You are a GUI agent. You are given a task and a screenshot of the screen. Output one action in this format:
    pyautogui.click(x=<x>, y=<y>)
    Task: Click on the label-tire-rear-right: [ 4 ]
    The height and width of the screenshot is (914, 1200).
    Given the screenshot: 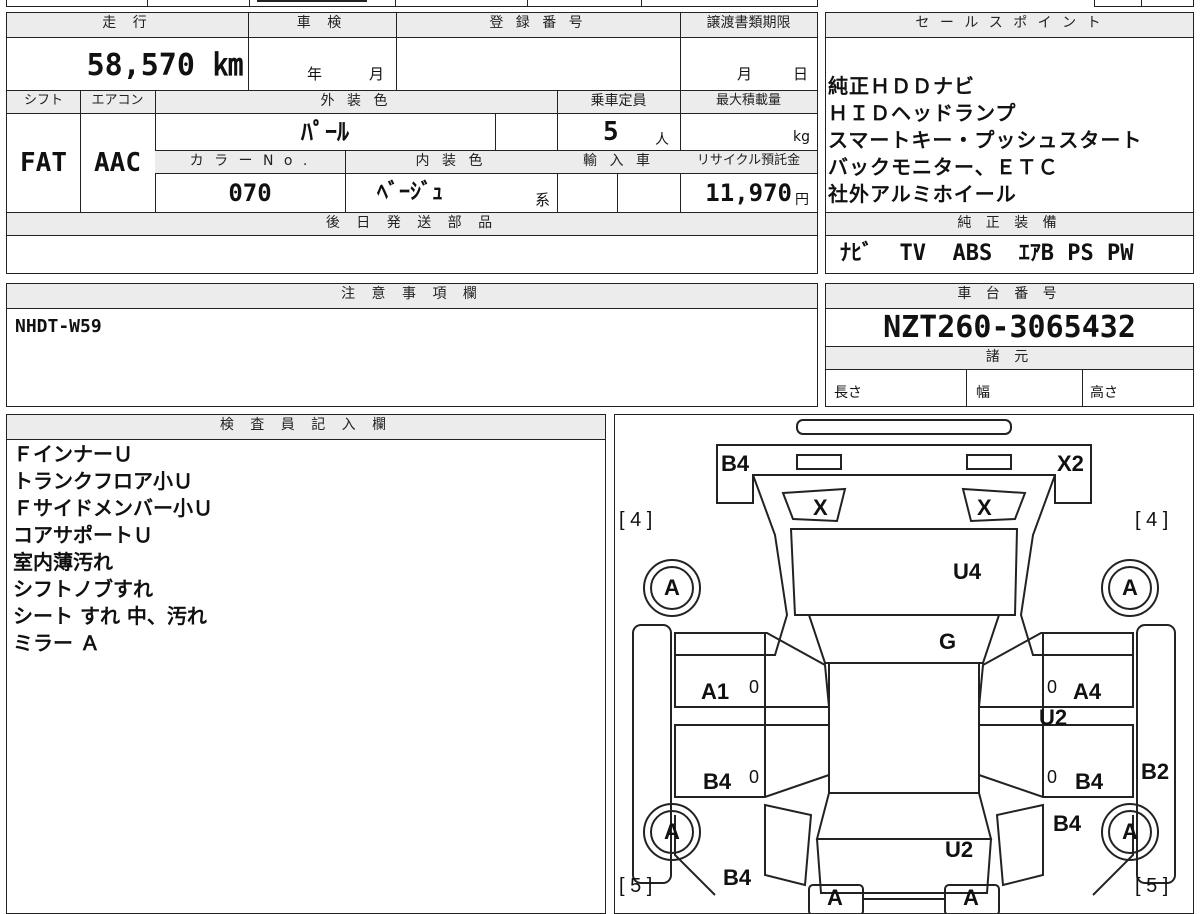 What is the action you would take?
    pyautogui.click(x=1152, y=520)
    